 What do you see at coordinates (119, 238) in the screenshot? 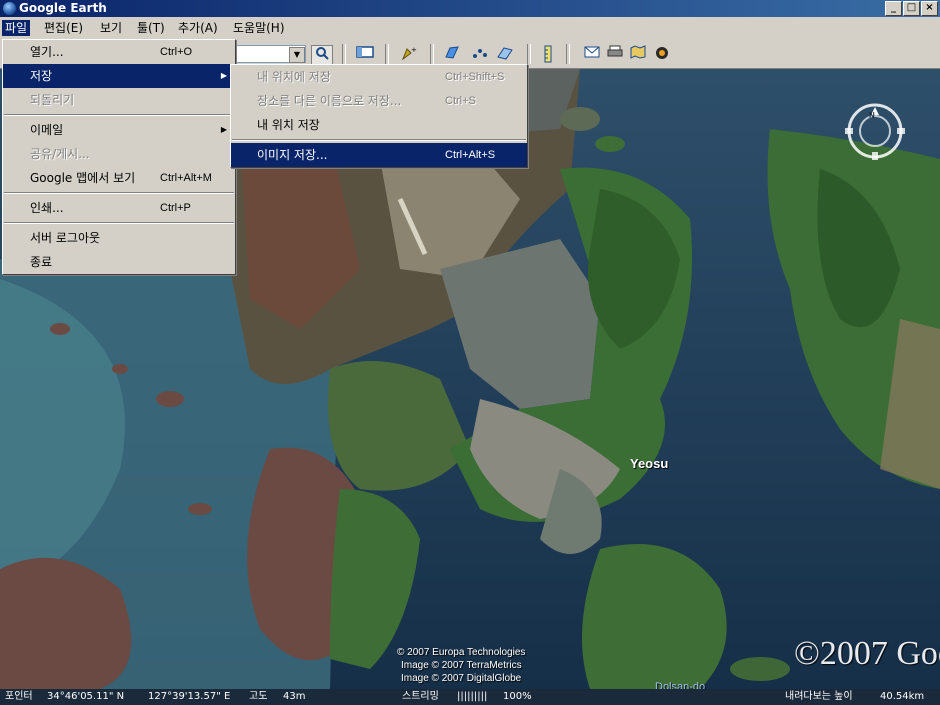
I see `file-menu-server-logout: 서버 로그아웃` at bounding box center [119, 238].